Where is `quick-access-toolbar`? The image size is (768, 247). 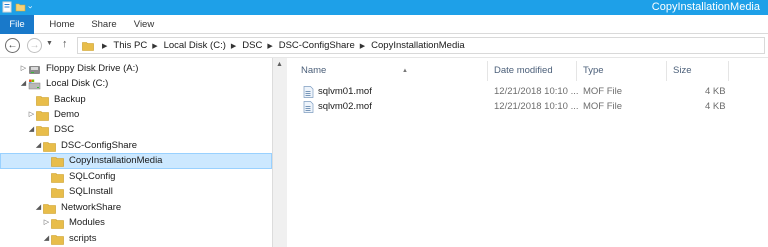
quick-access-toolbar is located at coordinates (18, 7).